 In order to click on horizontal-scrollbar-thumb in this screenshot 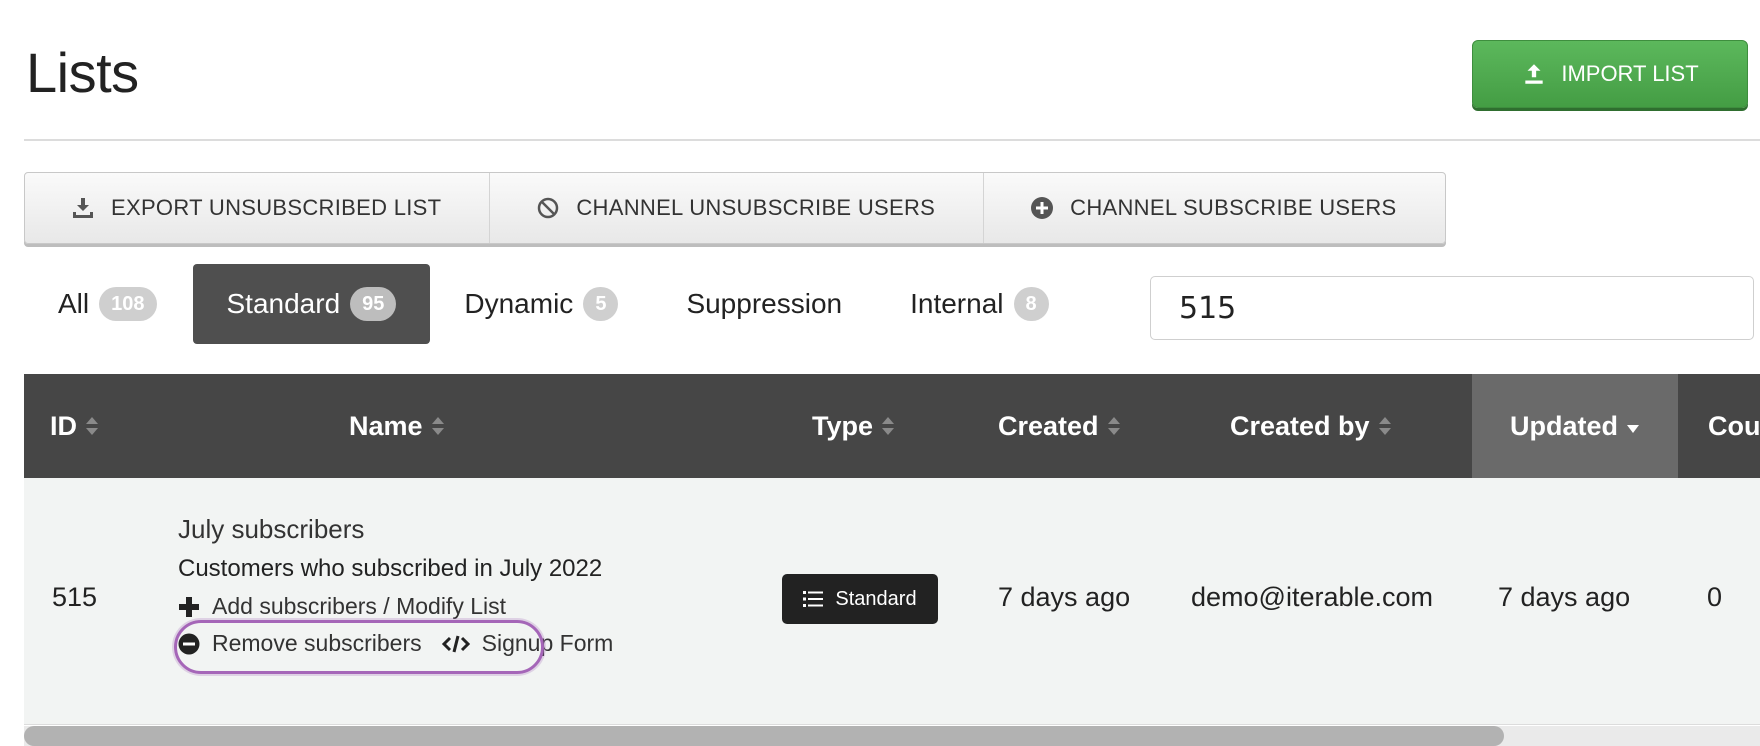, I will do `click(764, 736)`.